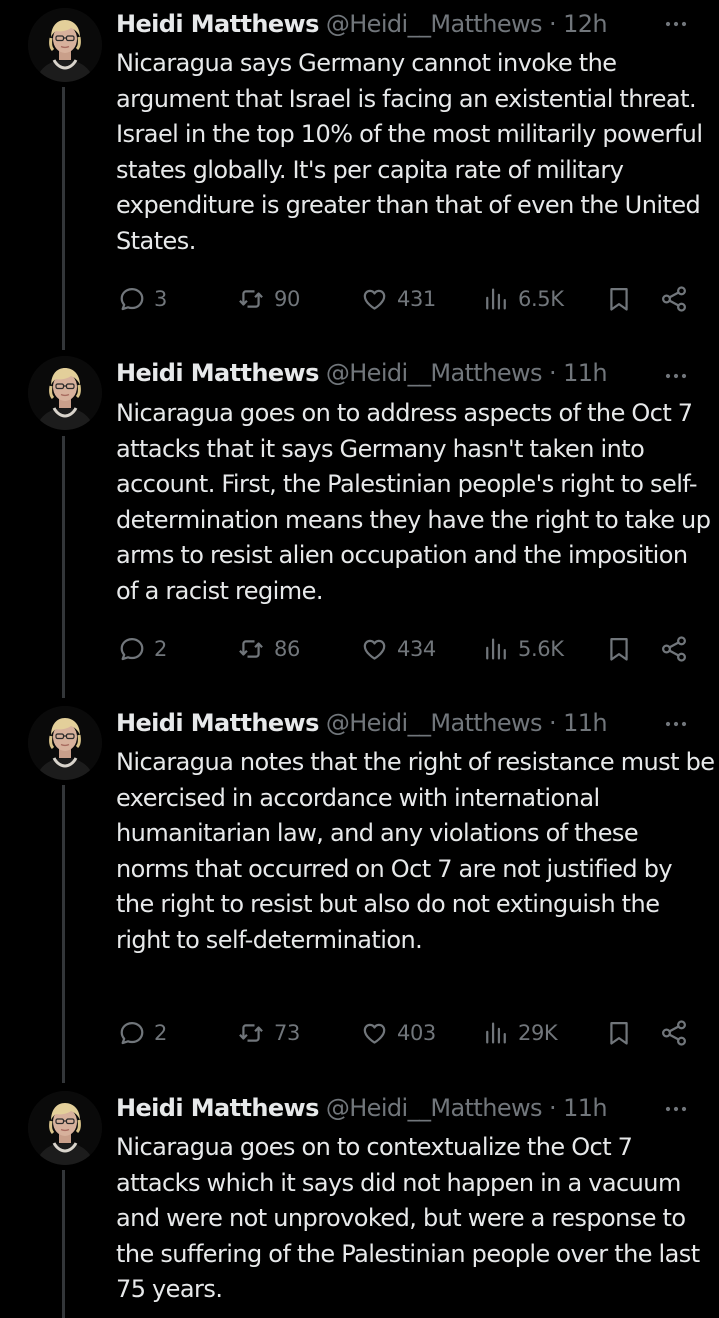 This screenshot has height=1318, width=719. Describe the element at coordinates (585, 24) in the screenshot. I see `timestamp: 12h` at that location.